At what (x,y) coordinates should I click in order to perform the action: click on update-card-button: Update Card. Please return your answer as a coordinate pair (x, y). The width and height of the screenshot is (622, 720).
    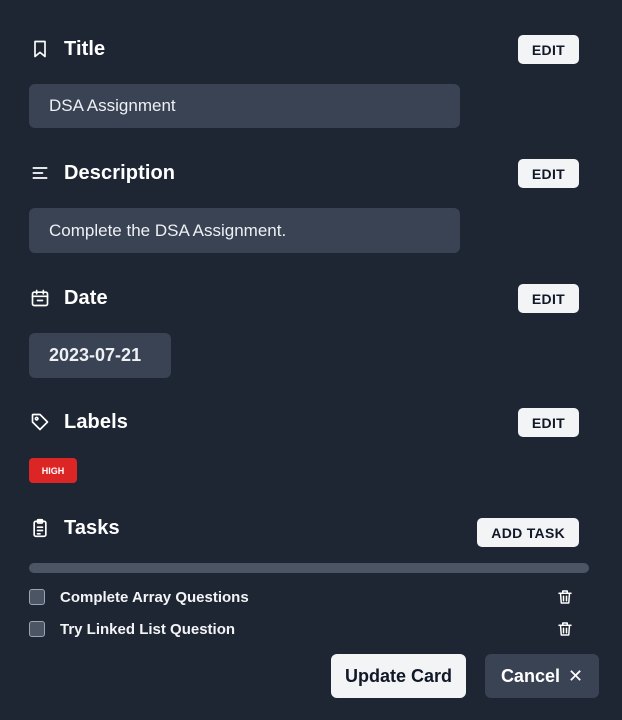
    Looking at the image, I should click on (398, 676).